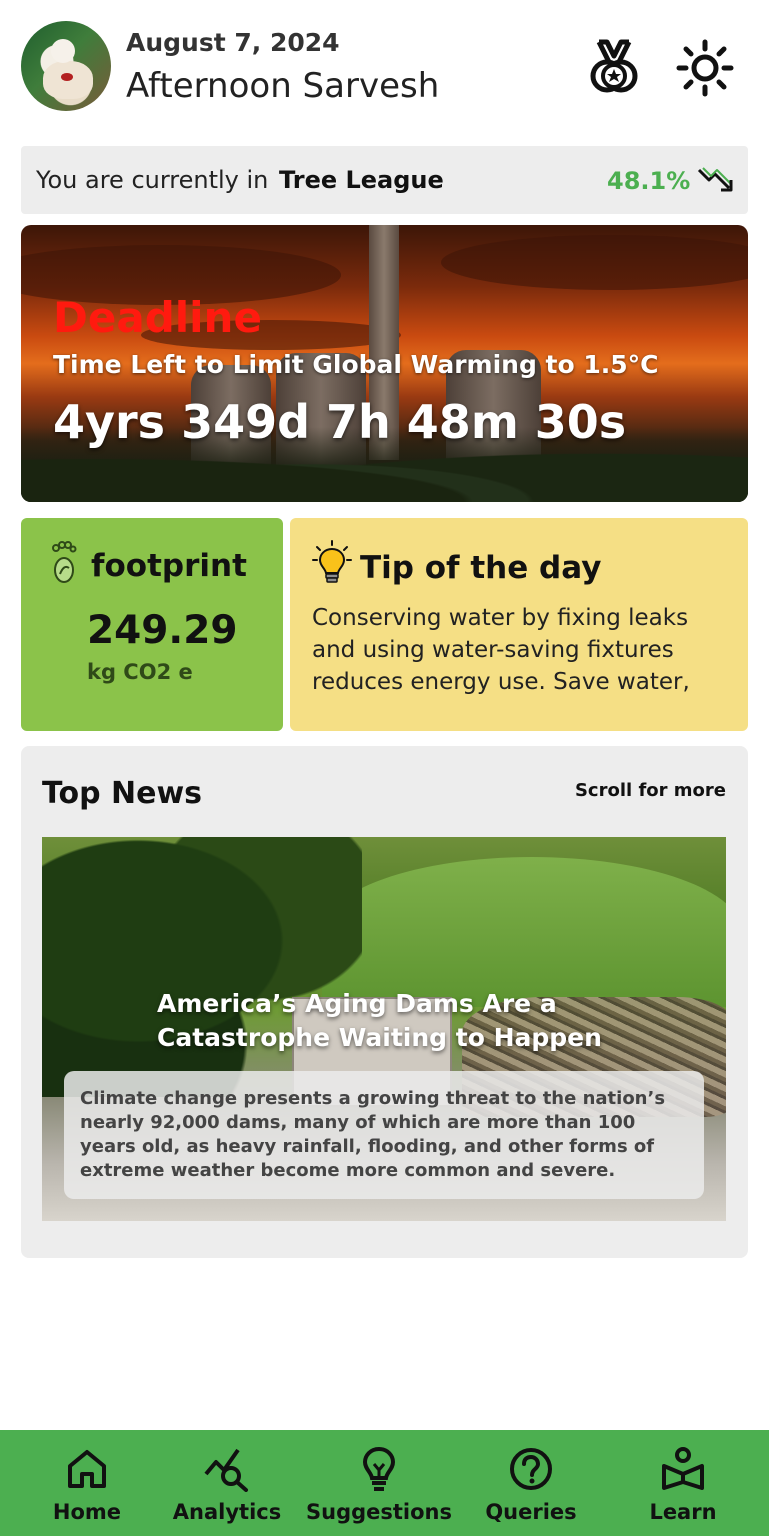  I want to click on deadline-title: Deadline, so click(157, 317).